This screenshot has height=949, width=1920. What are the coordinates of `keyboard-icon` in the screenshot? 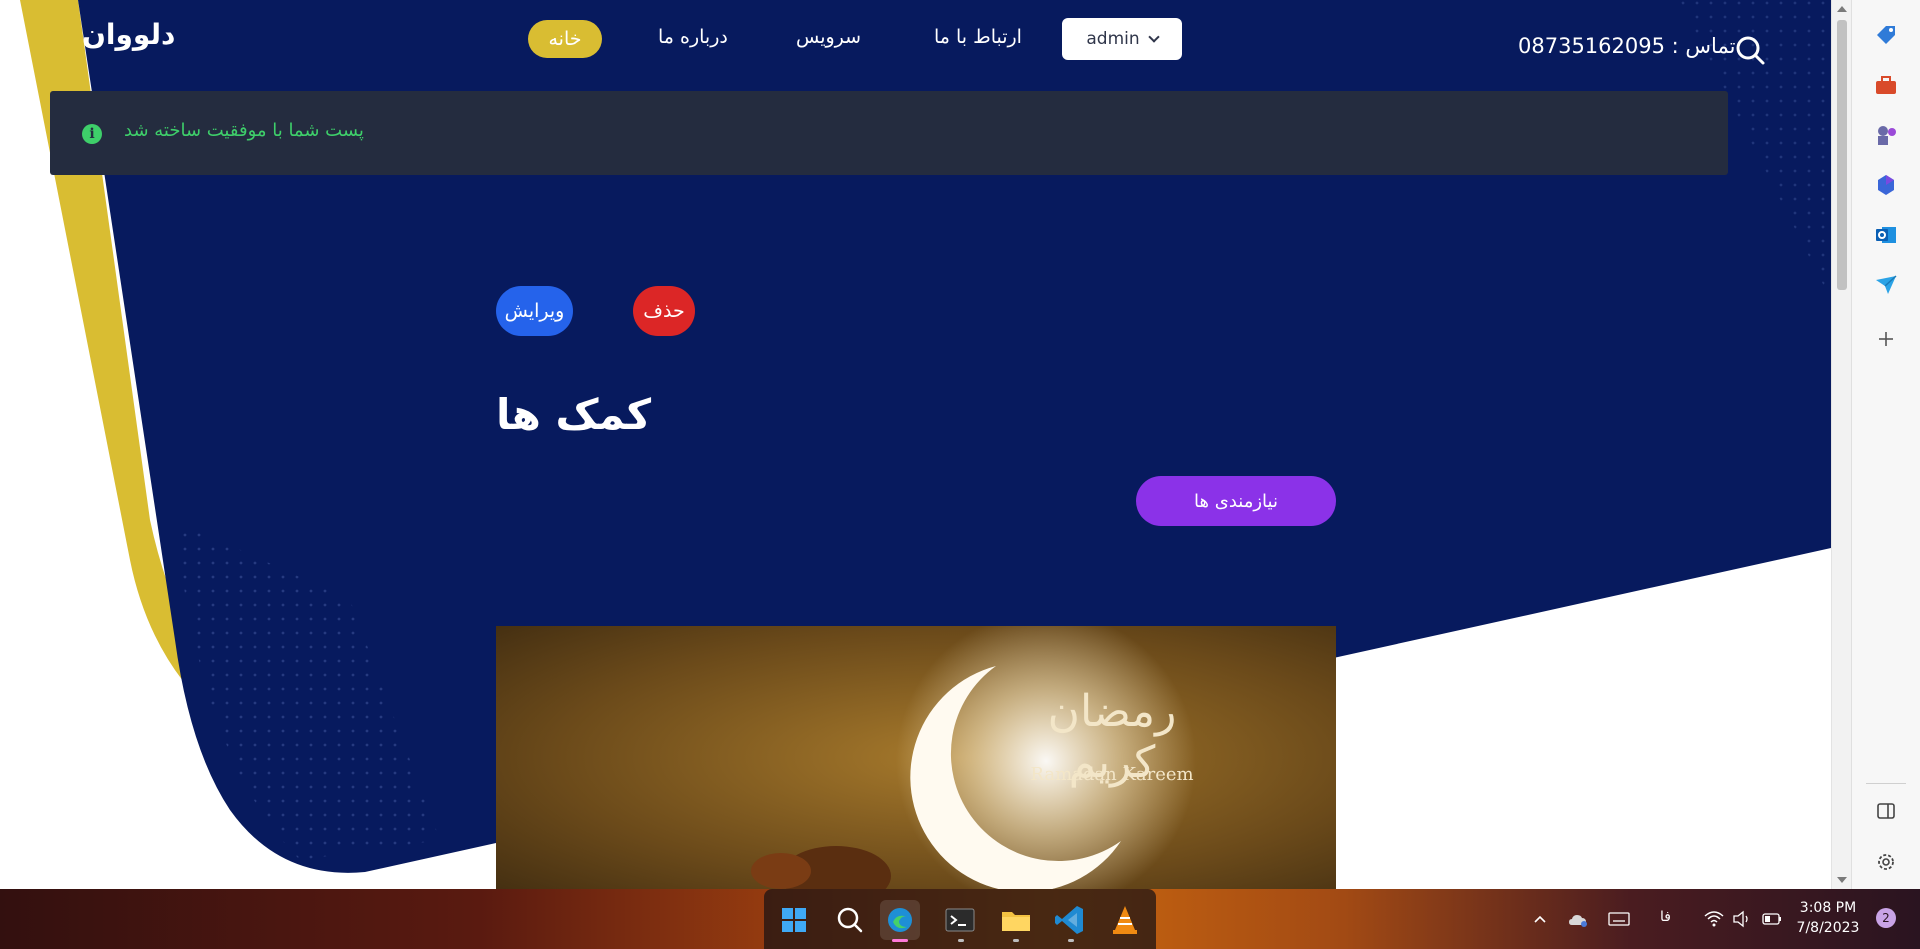 It's located at (1619, 919).